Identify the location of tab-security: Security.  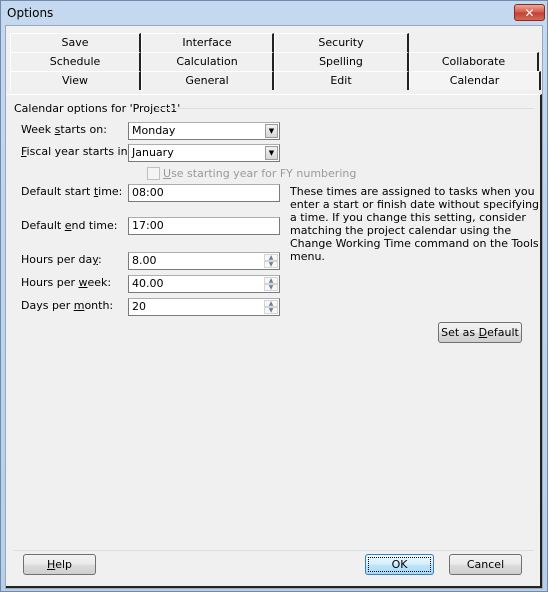
(341, 42).